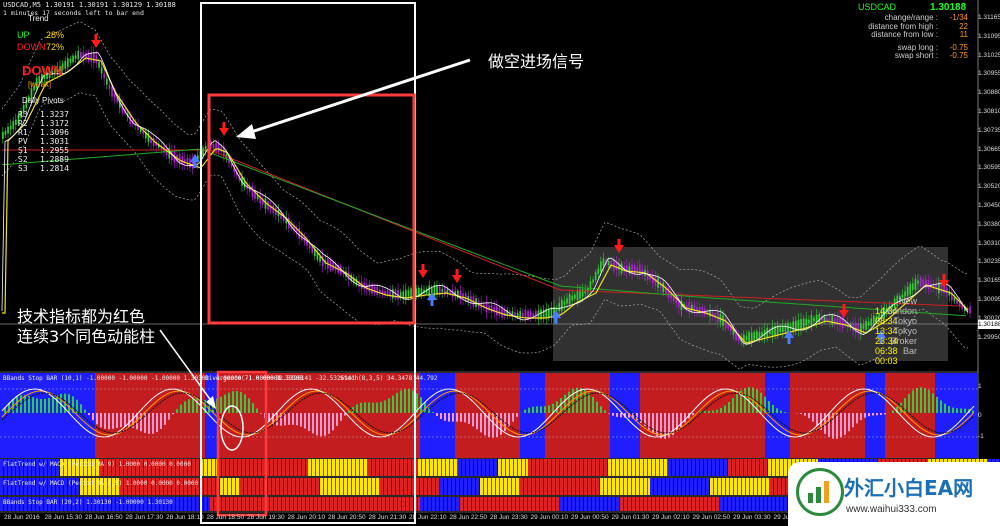 Image resolution: width=1000 pixels, height=526 pixels. I want to click on price-tick: 1.31025, so click(989, 55).